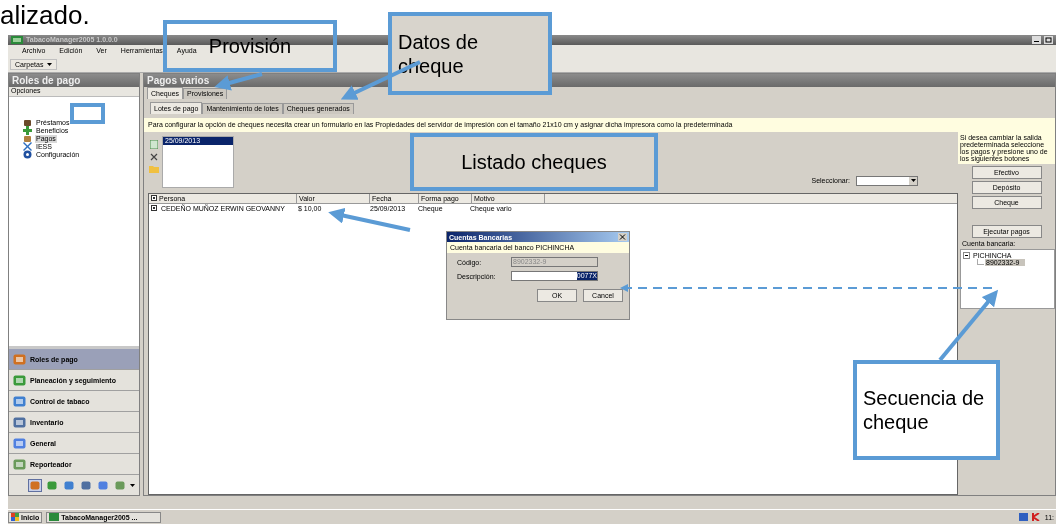  What do you see at coordinates (887, 180) in the screenshot?
I see `select-dropdown` at bounding box center [887, 180].